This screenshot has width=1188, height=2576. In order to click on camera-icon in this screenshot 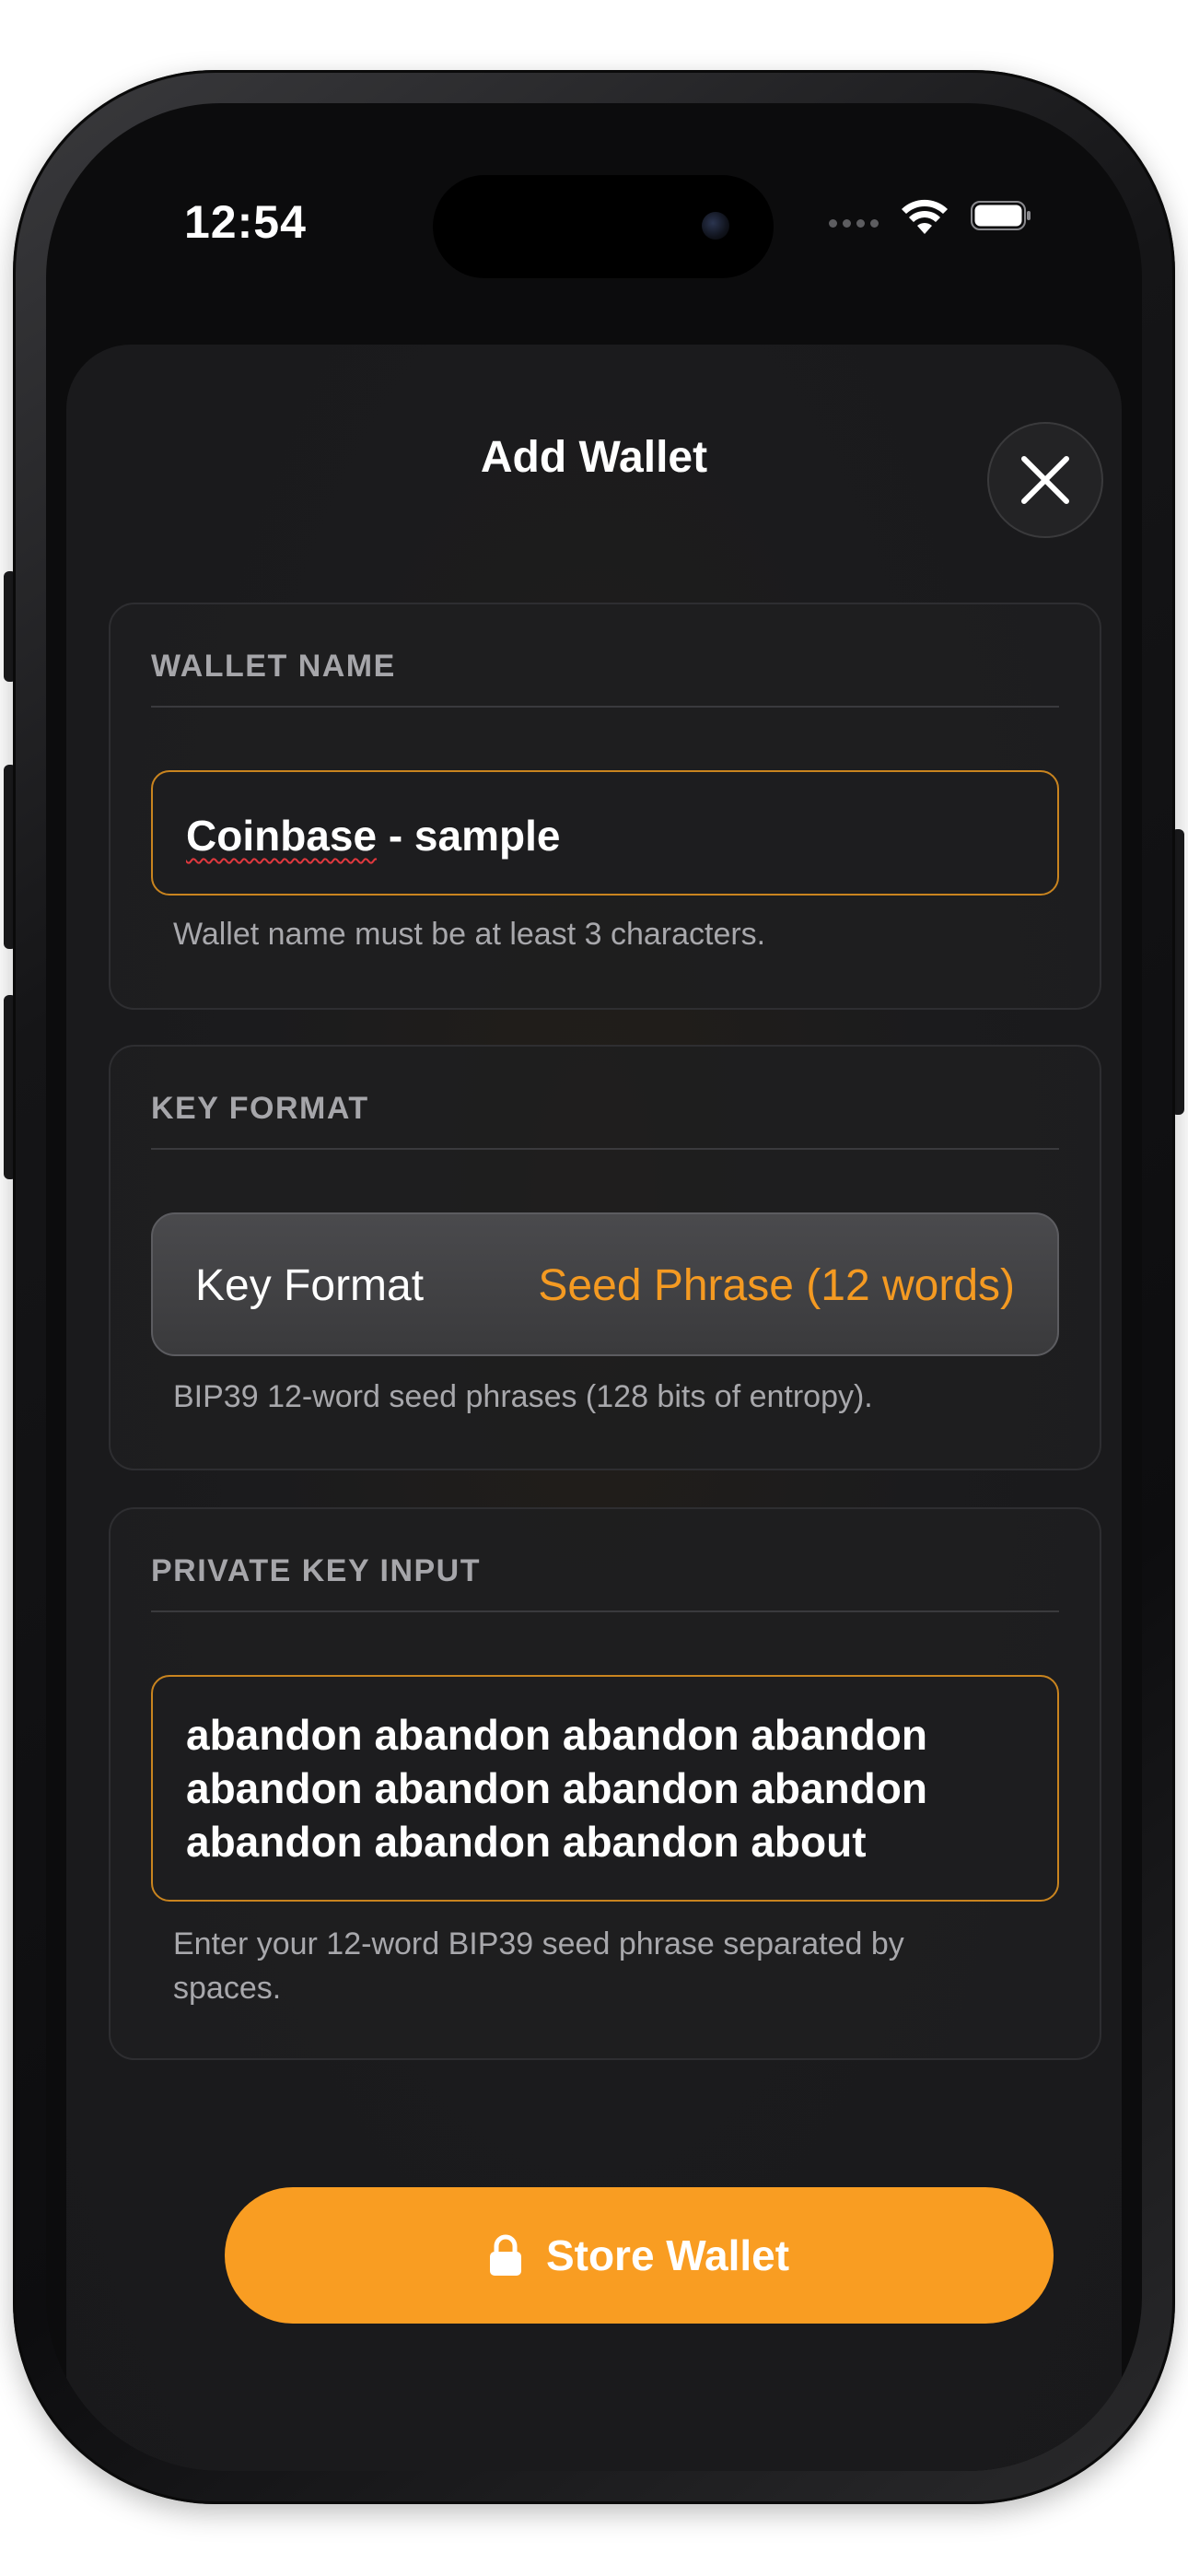, I will do `click(715, 226)`.